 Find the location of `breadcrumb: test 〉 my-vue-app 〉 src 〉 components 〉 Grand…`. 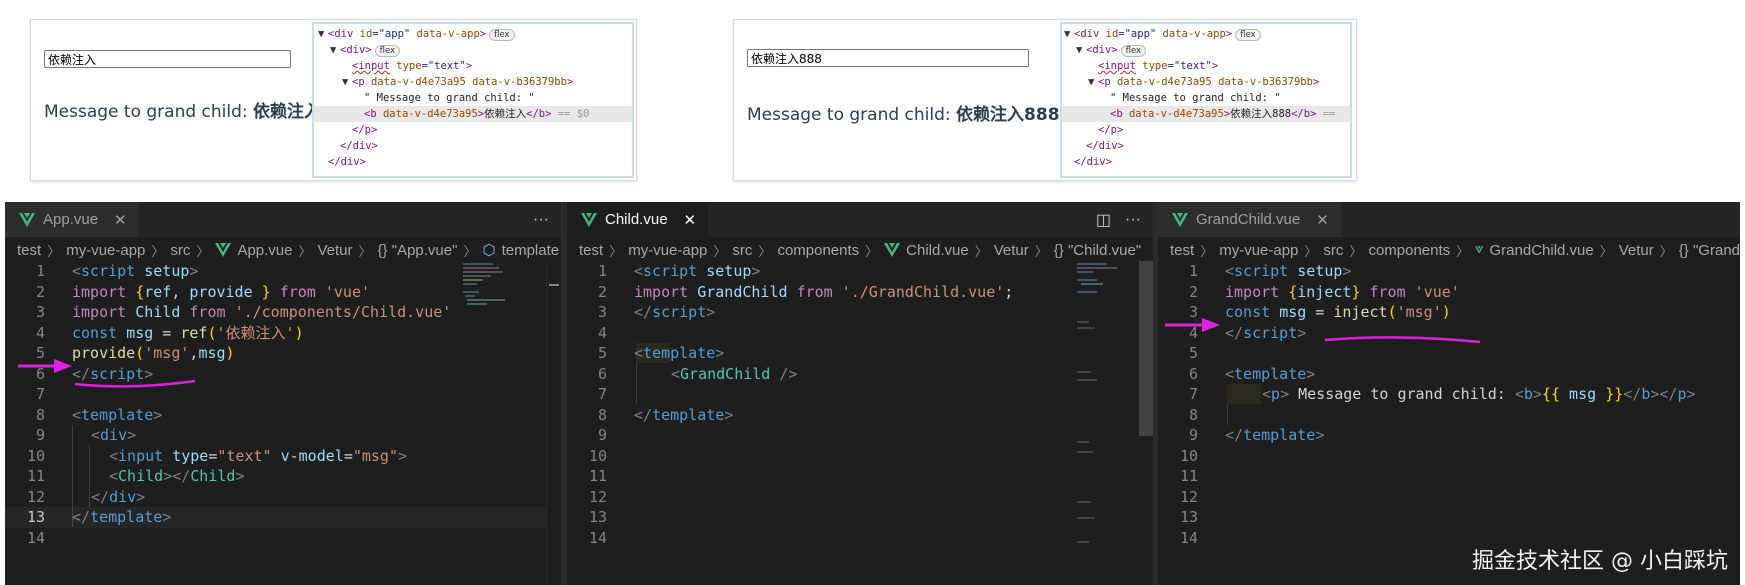

breadcrumb: test 〉 my-vue-app 〉 src 〉 components 〉 Grand… is located at coordinates (1455, 250).